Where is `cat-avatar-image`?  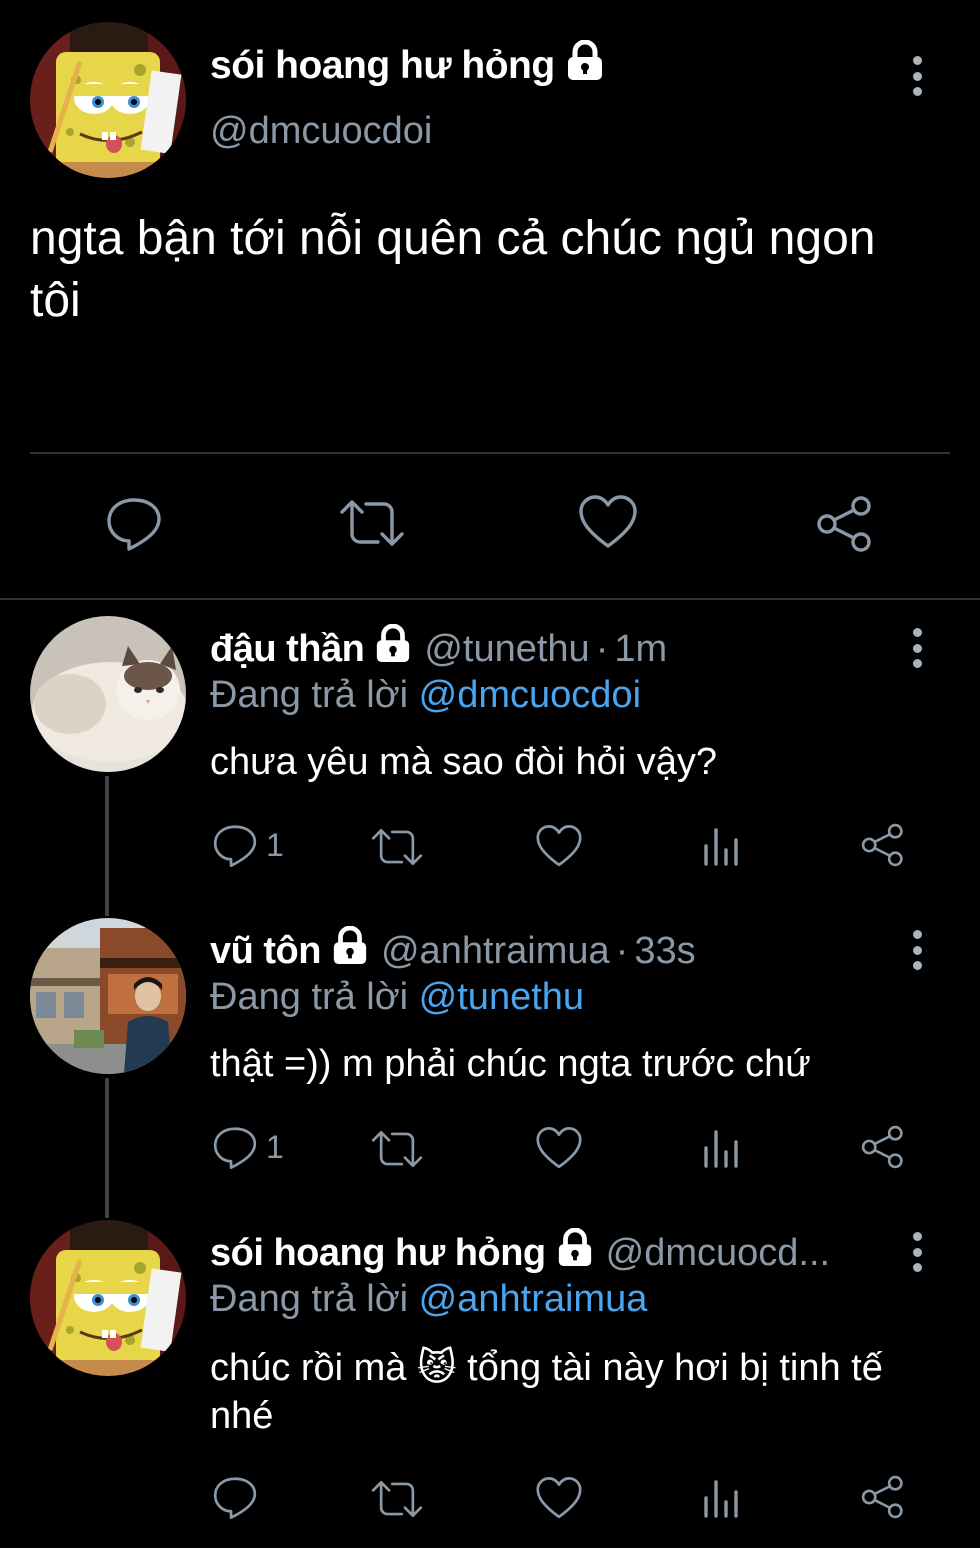
cat-avatar-image is located at coordinates (108, 694).